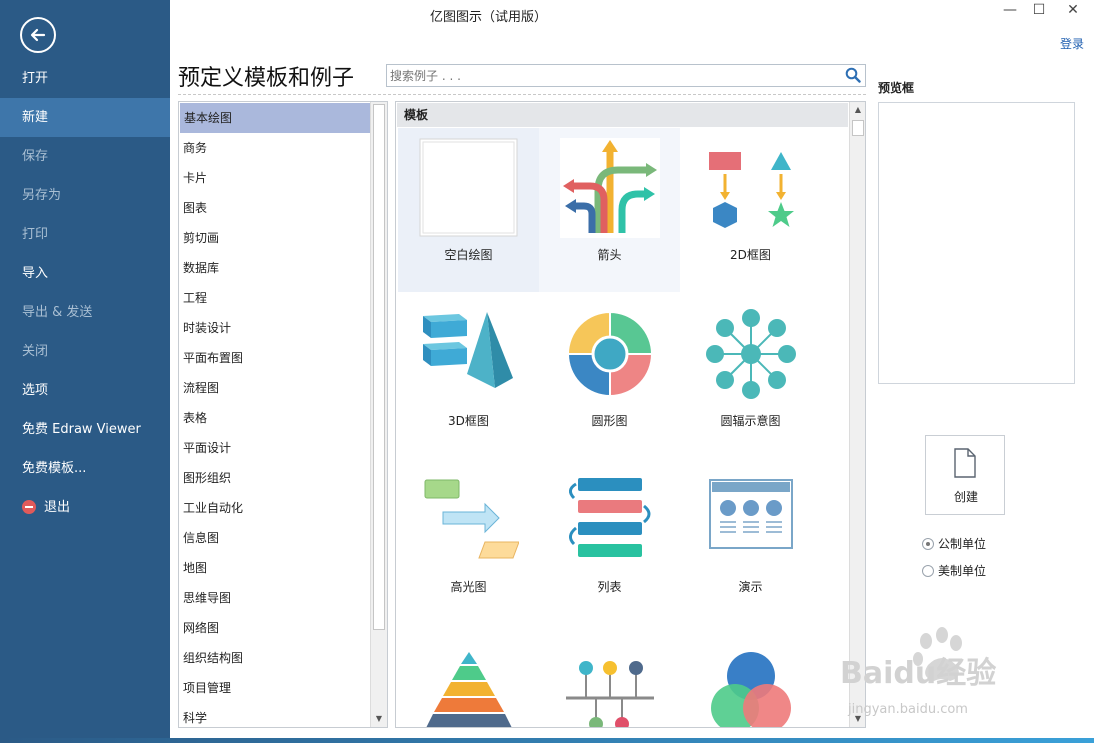 The width and height of the screenshot is (1094, 743). What do you see at coordinates (1072, 43) in the screenshot?
I see `login-link: 登录` at bounding box center [1072, 43].